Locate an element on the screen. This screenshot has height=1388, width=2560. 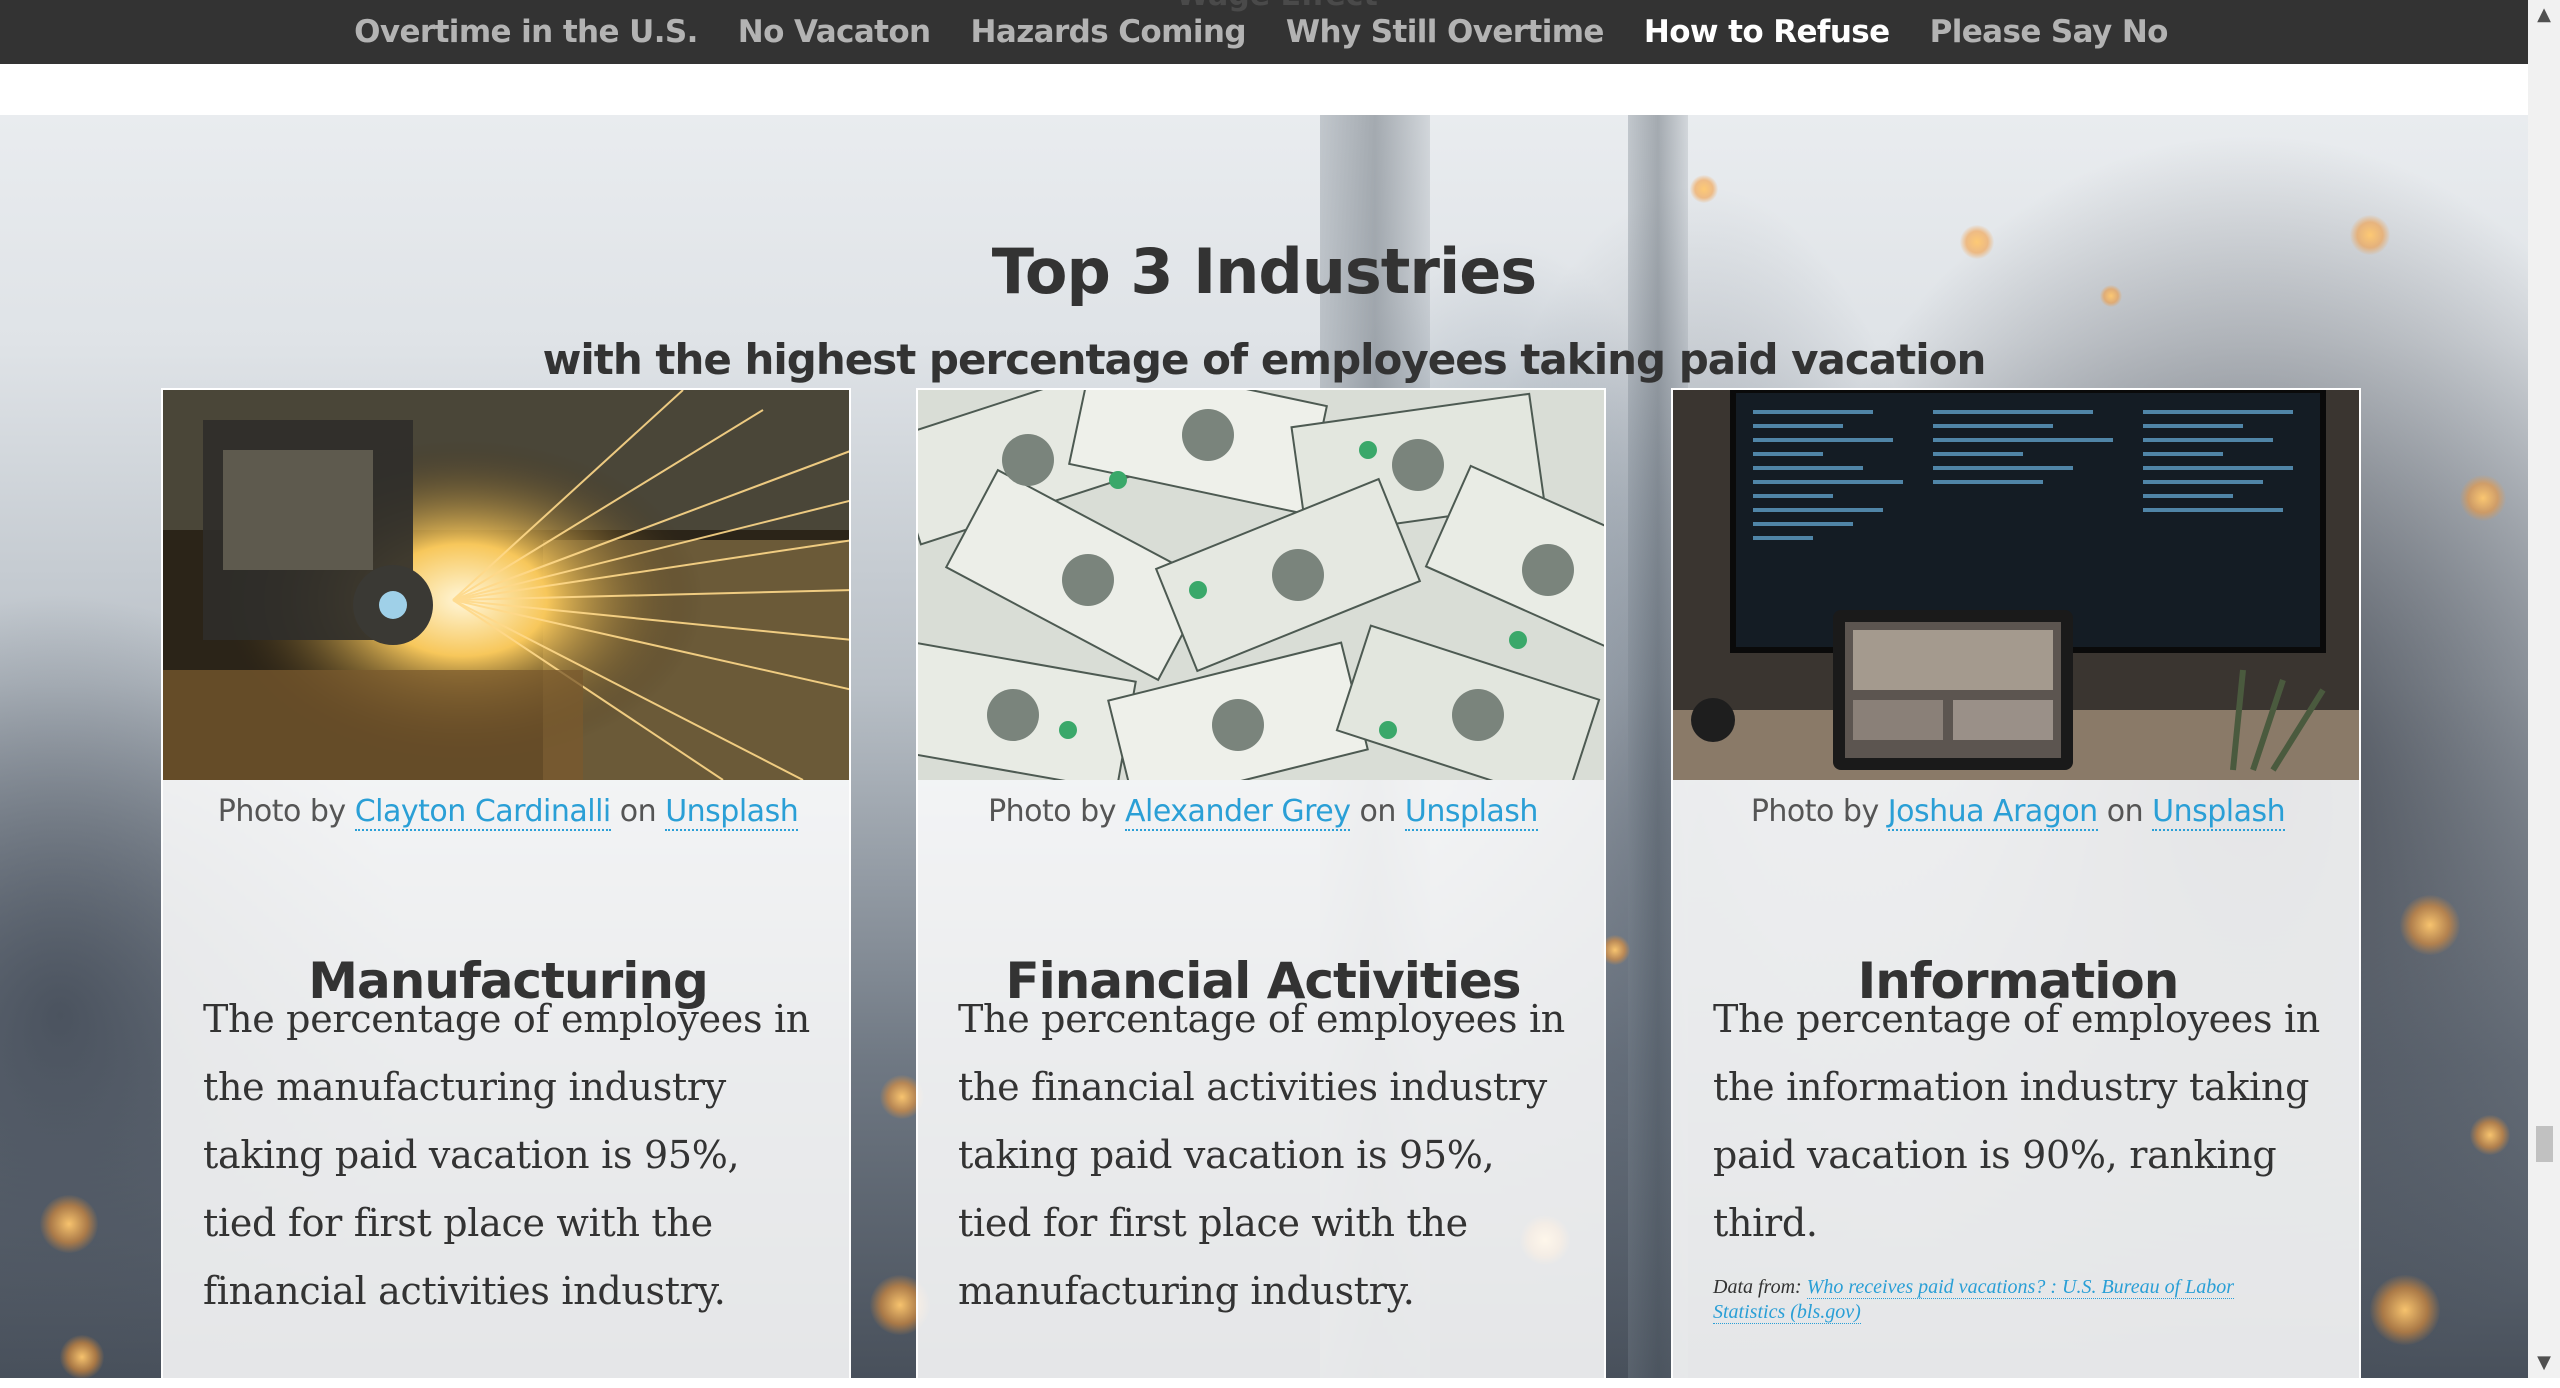
scrollbar-thumb is located at coordinates (2544, 1144).